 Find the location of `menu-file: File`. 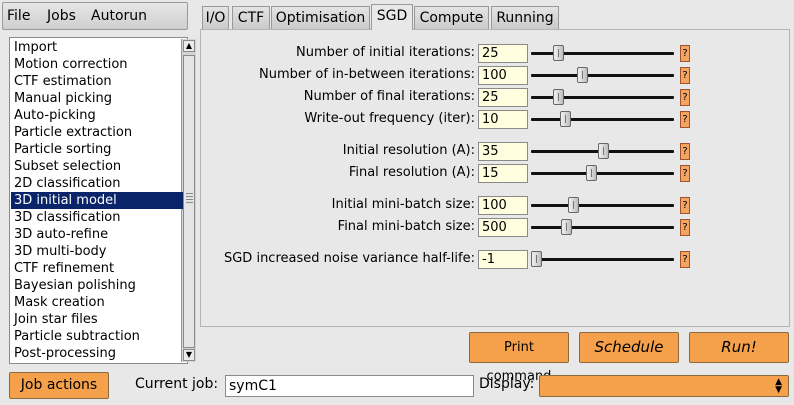

menu-file: File is located at coordinates (18, 16).